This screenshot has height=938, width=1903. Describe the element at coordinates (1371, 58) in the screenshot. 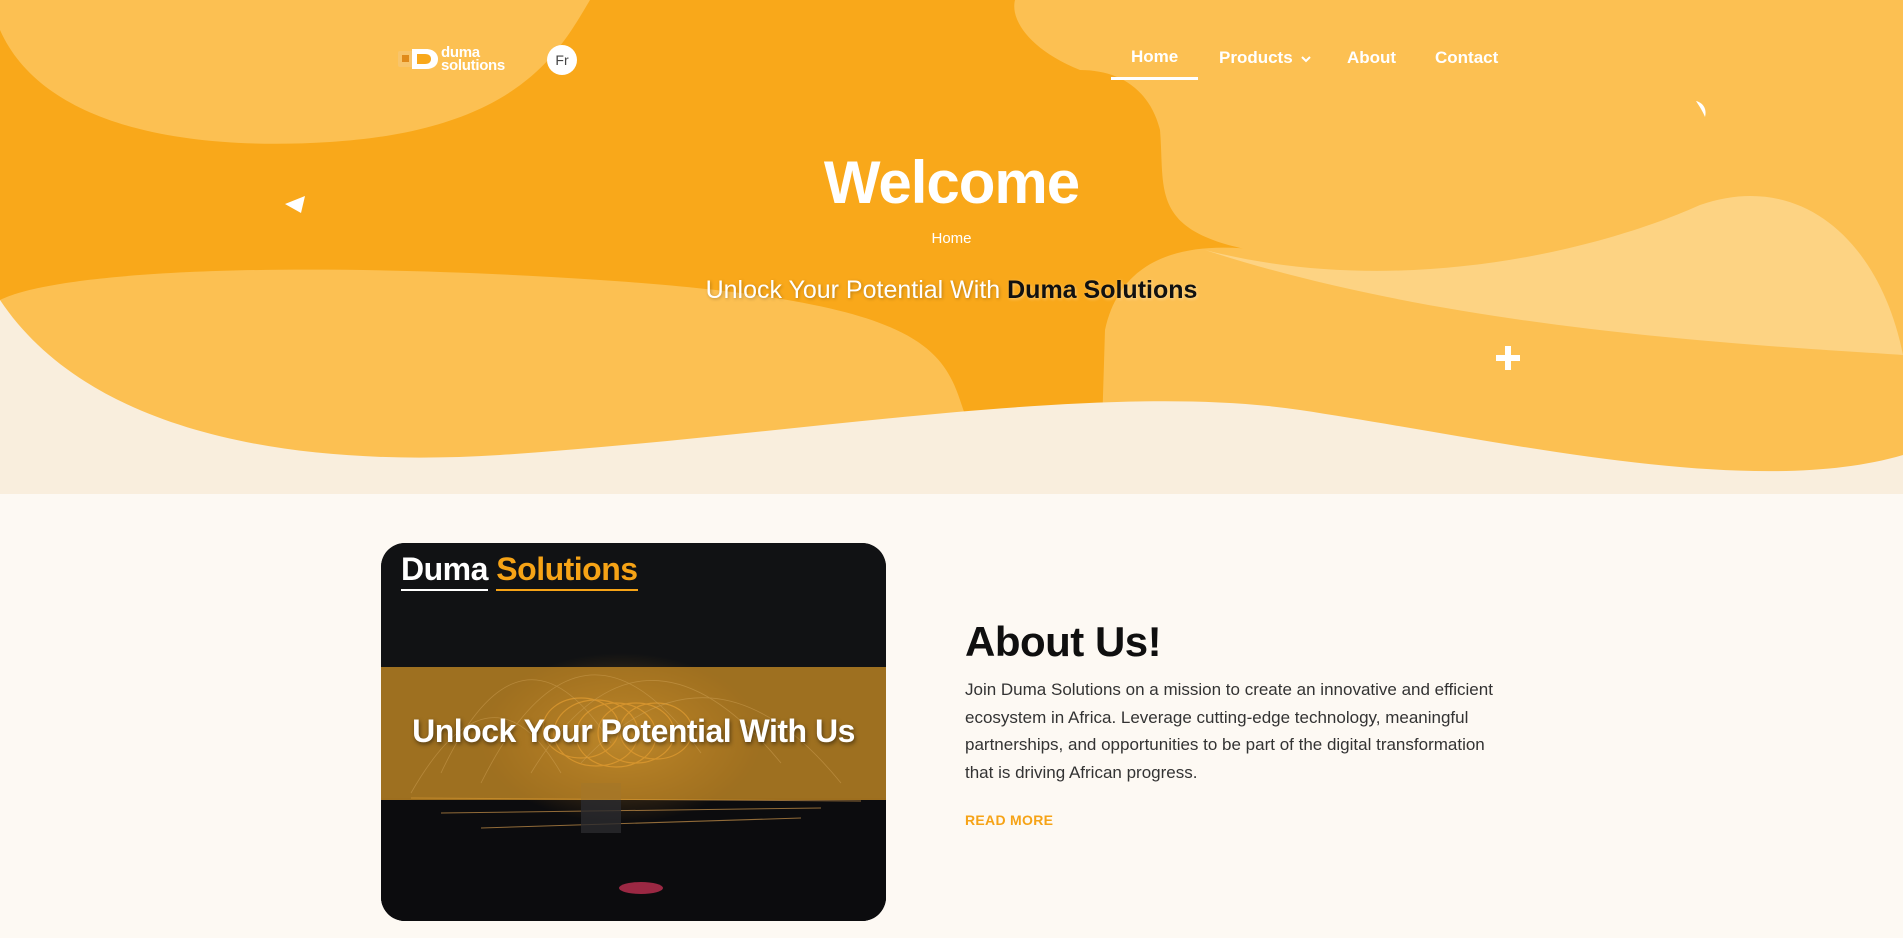

I see `nav-about: About` at that location.